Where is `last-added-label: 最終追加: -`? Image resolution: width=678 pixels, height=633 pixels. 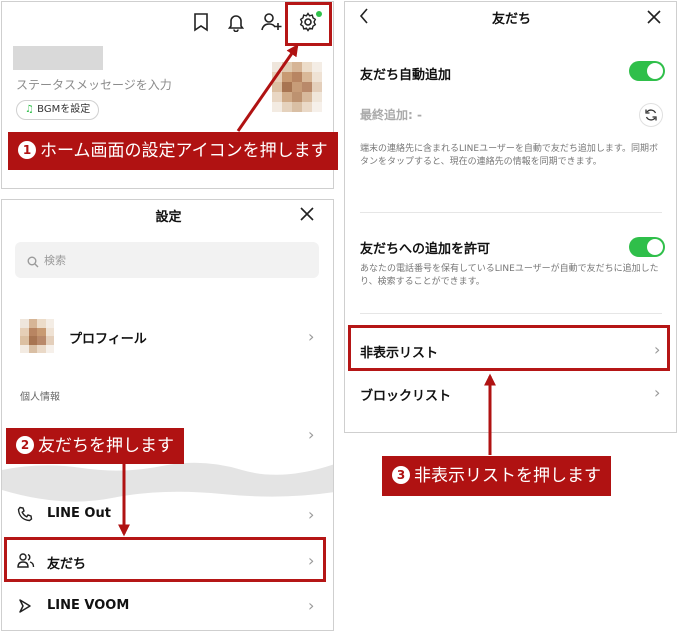
last-added-label: 最終追加: - is located at coordinates (391, 115).